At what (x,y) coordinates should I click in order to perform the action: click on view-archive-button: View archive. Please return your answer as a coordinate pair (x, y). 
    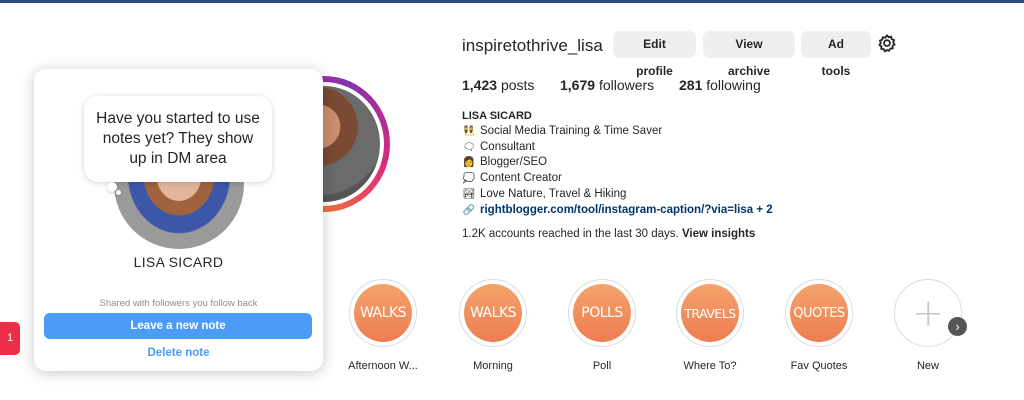
    Looking at the image, I should click on (749, 54).